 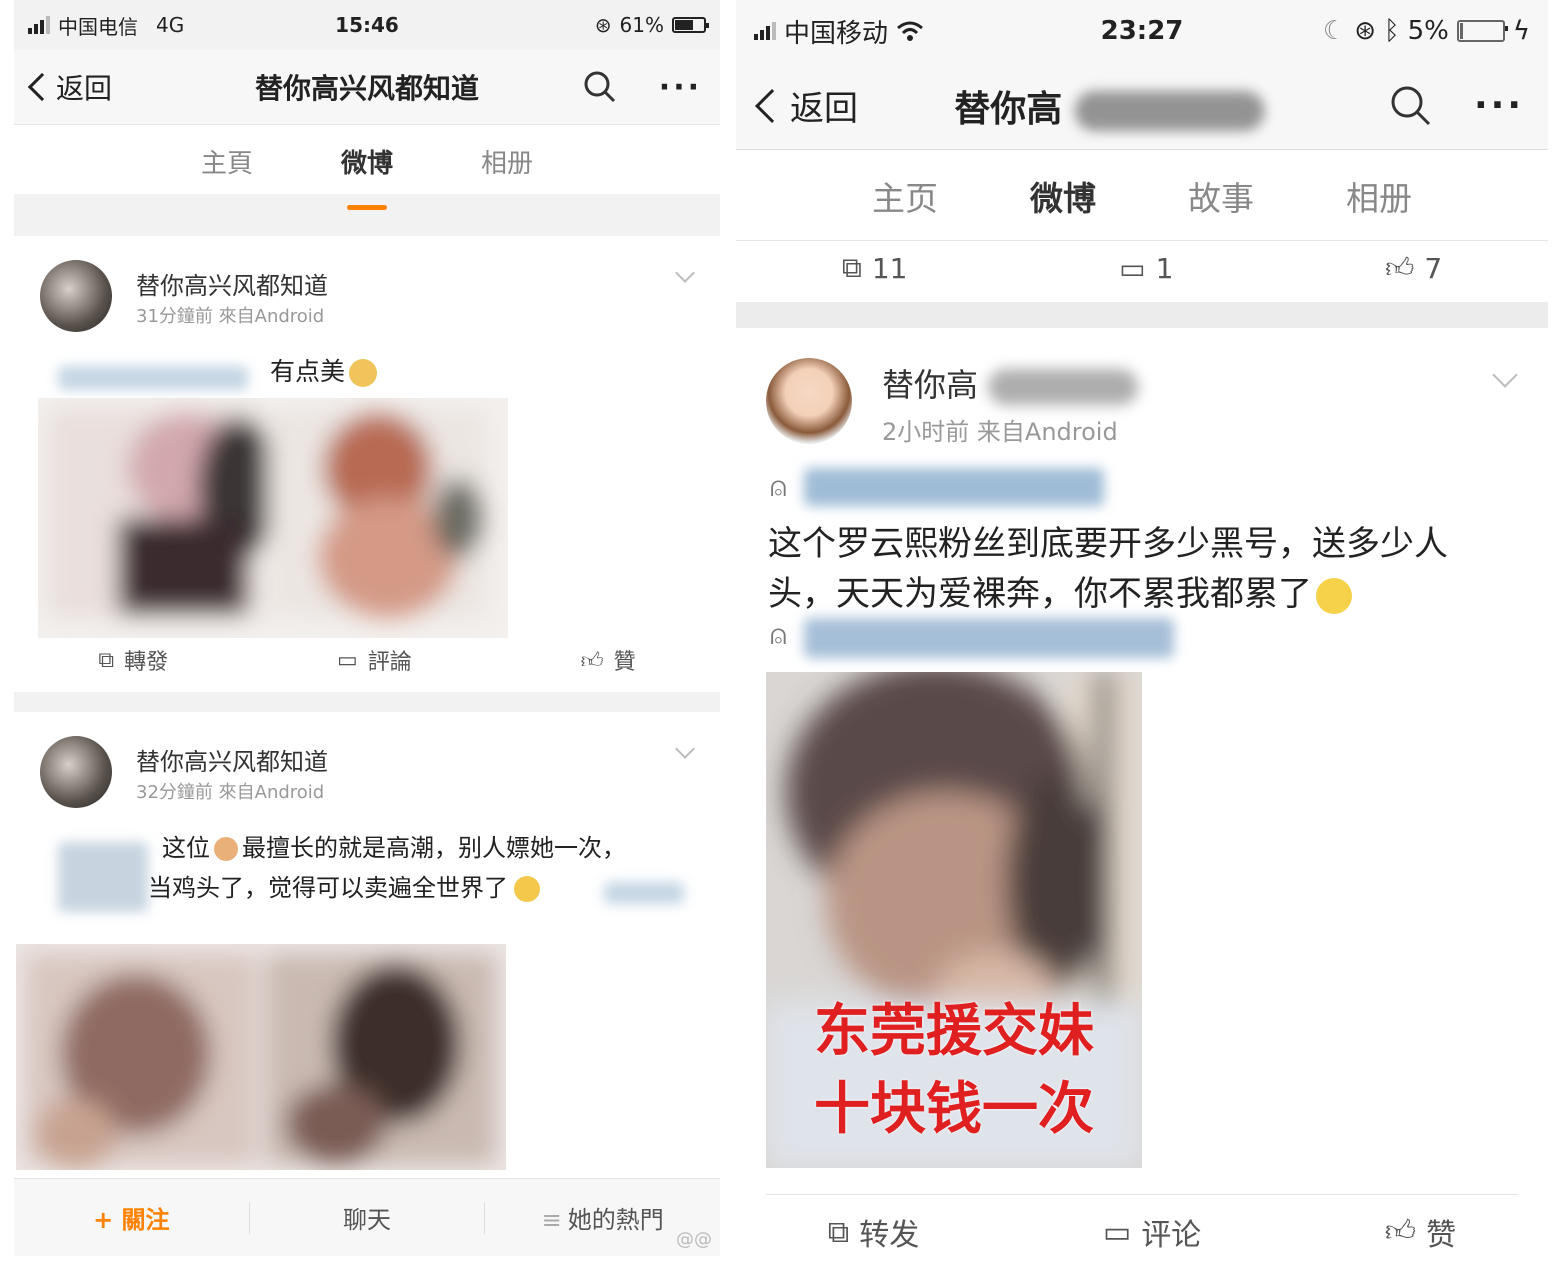 What do you see at coordinates (394, 848) in the screenshot?
I see `post-text-line: 这位 最擅长的就是高潮，别人嫖她一次，` at bounding box center [394, 848].